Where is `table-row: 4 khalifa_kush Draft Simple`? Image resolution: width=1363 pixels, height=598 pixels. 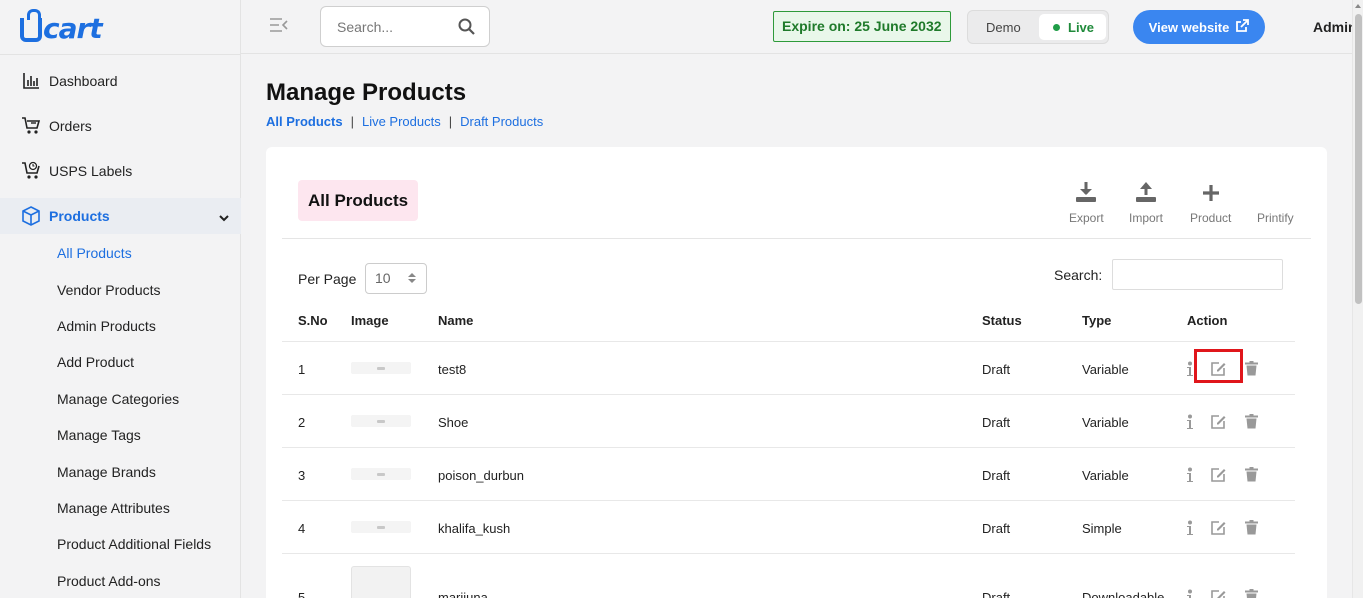
table-row: 4 khalifa_kush Draft Simple is located at coordinates (788, 526).